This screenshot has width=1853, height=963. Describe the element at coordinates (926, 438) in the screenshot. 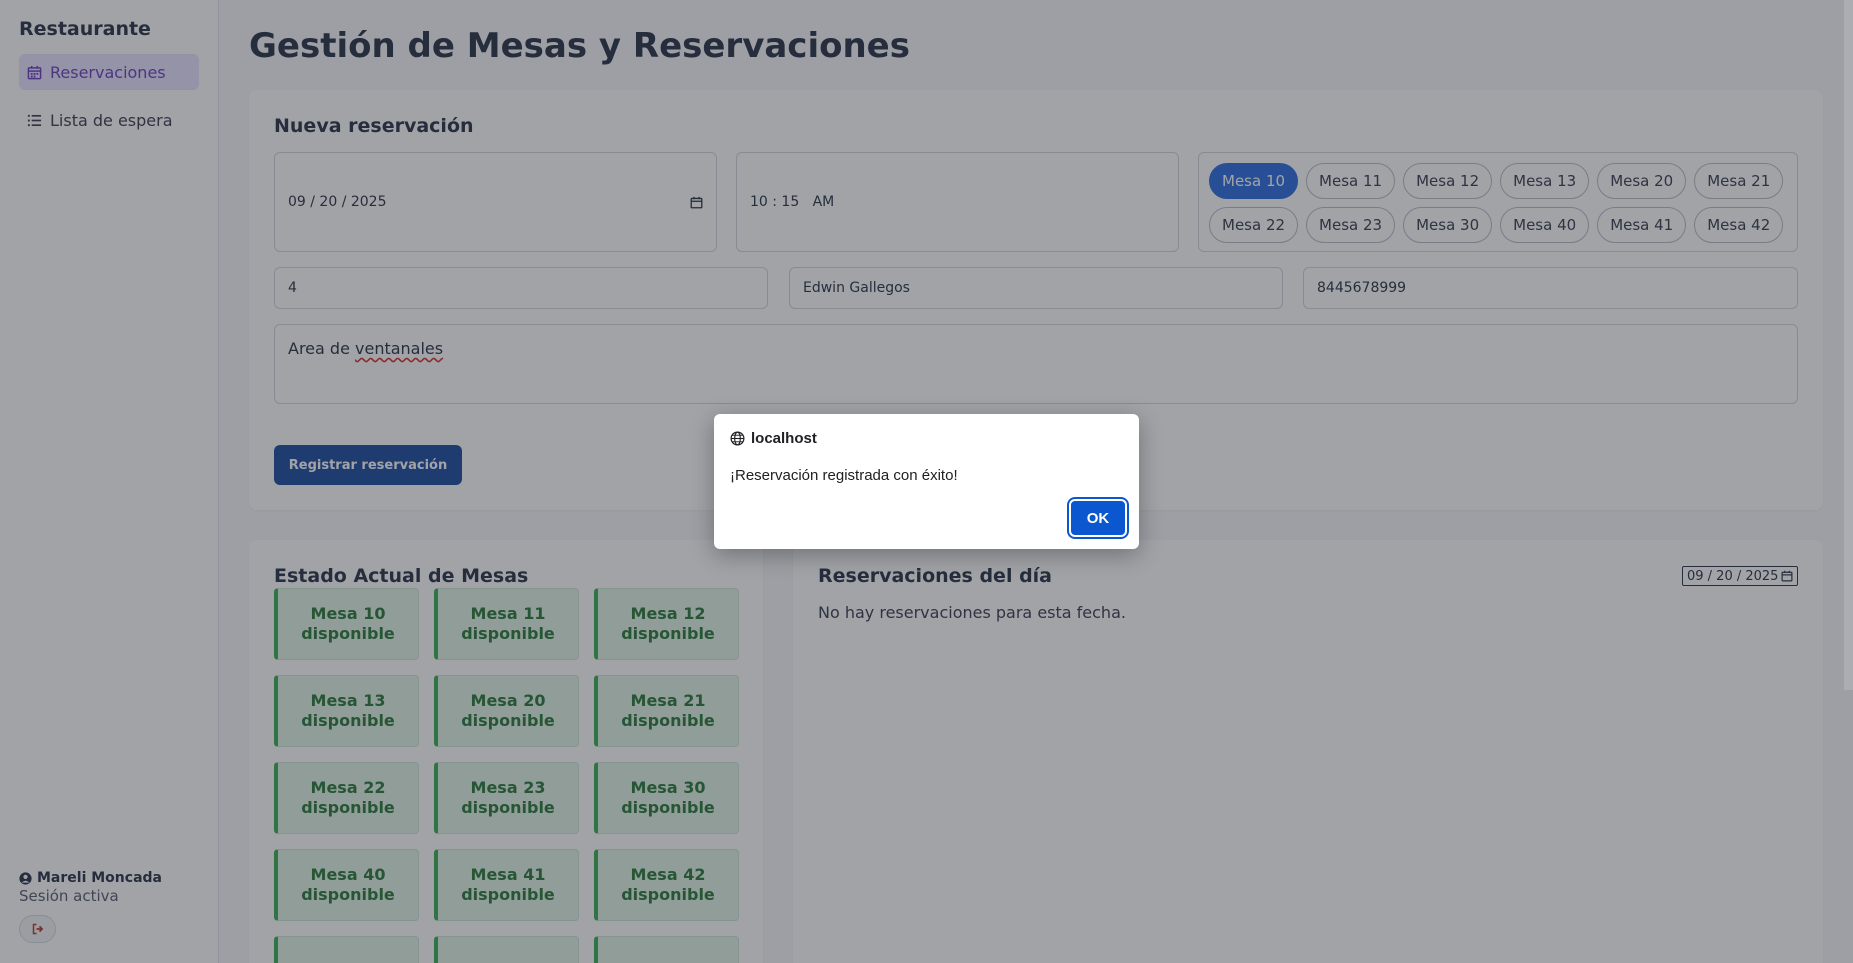

I see `dialog-origin: localhost` at that location.